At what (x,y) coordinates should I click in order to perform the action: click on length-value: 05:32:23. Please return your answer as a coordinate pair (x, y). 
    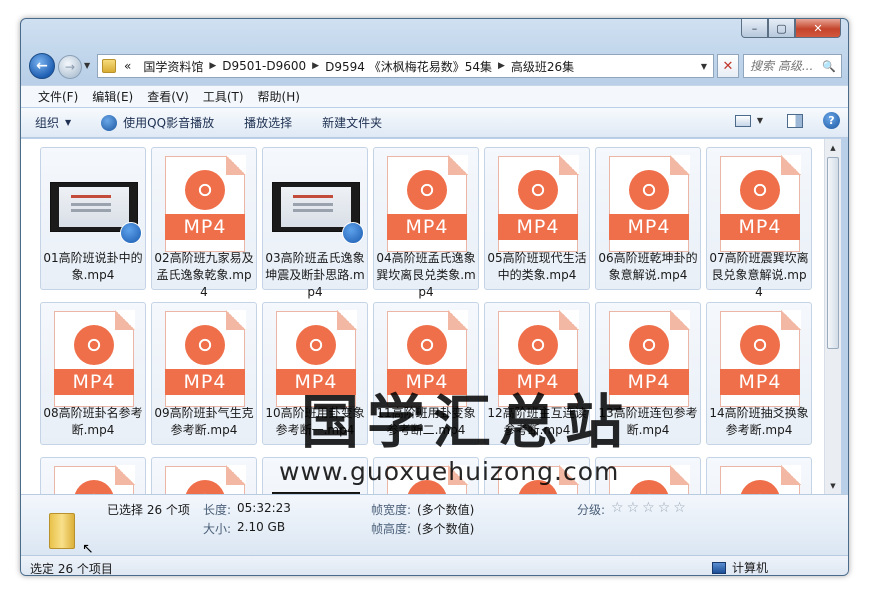
    Looking at the image, I should click on (264, 508).